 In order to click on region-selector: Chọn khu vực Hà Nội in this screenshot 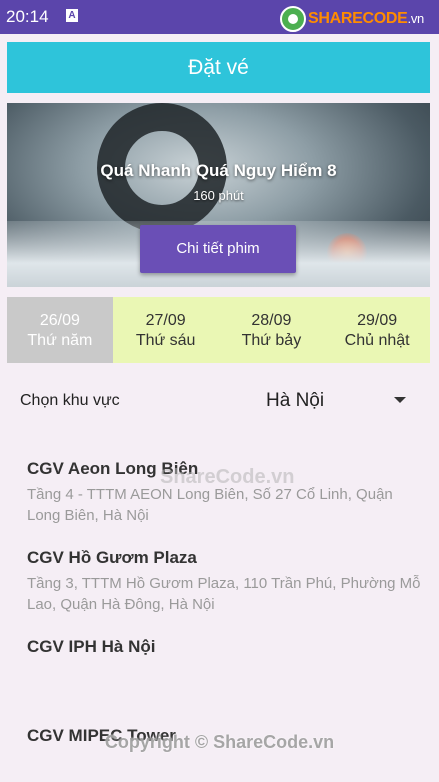, I will do `click(218, 401)`.